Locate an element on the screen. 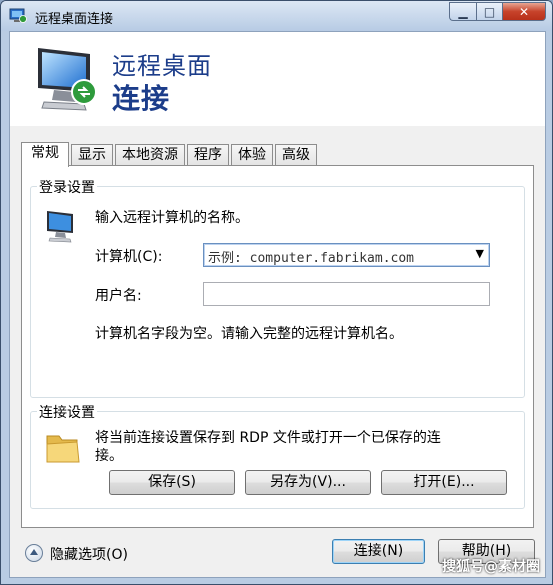  tab-experience: 体验 is located at coordinates (252, 155).